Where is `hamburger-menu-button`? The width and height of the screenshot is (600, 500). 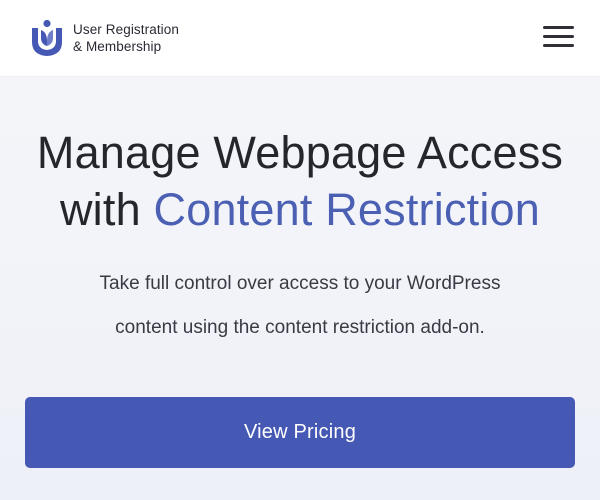 hamburger-menu-button is located at coordinates (558, 37).